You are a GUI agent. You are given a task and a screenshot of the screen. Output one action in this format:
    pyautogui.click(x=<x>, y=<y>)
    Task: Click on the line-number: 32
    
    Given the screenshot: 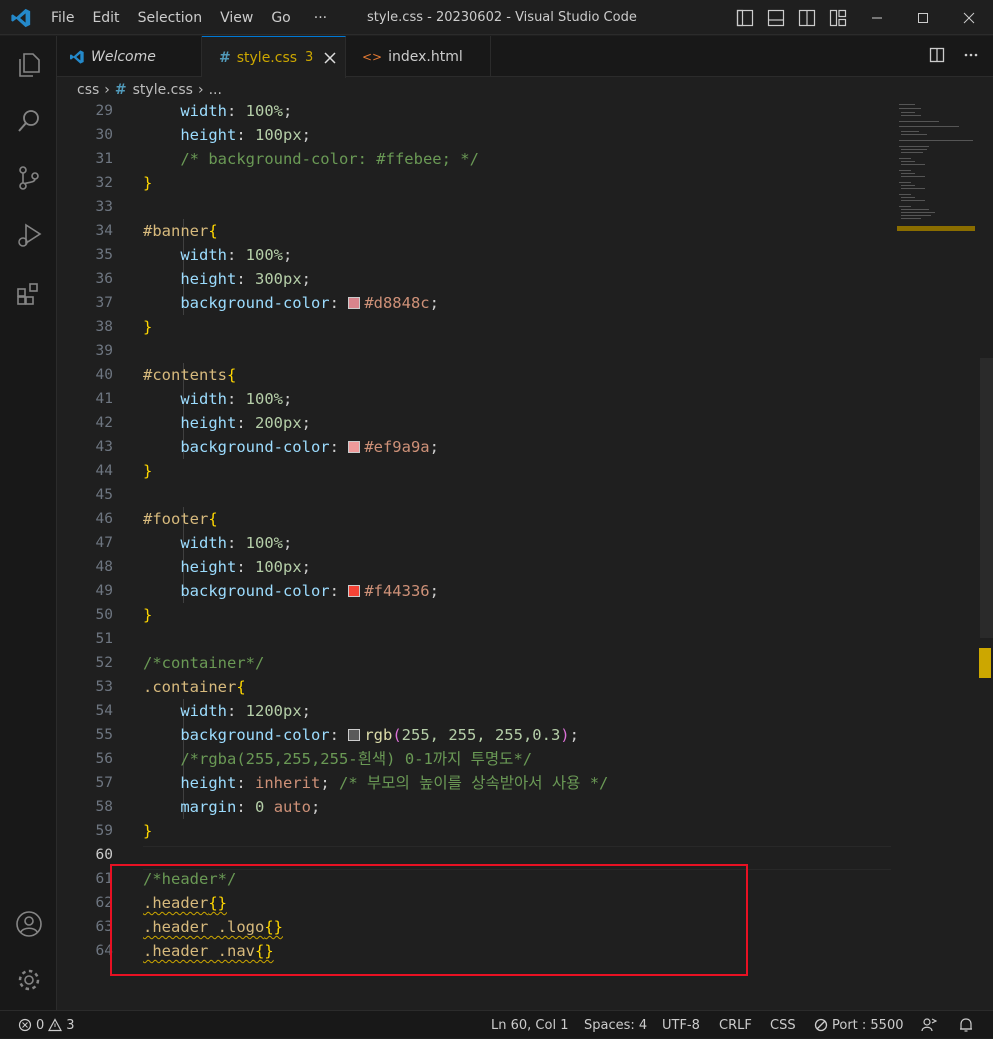 What is the action you would take?
    pyautogui.click(x=104, y=183)
    